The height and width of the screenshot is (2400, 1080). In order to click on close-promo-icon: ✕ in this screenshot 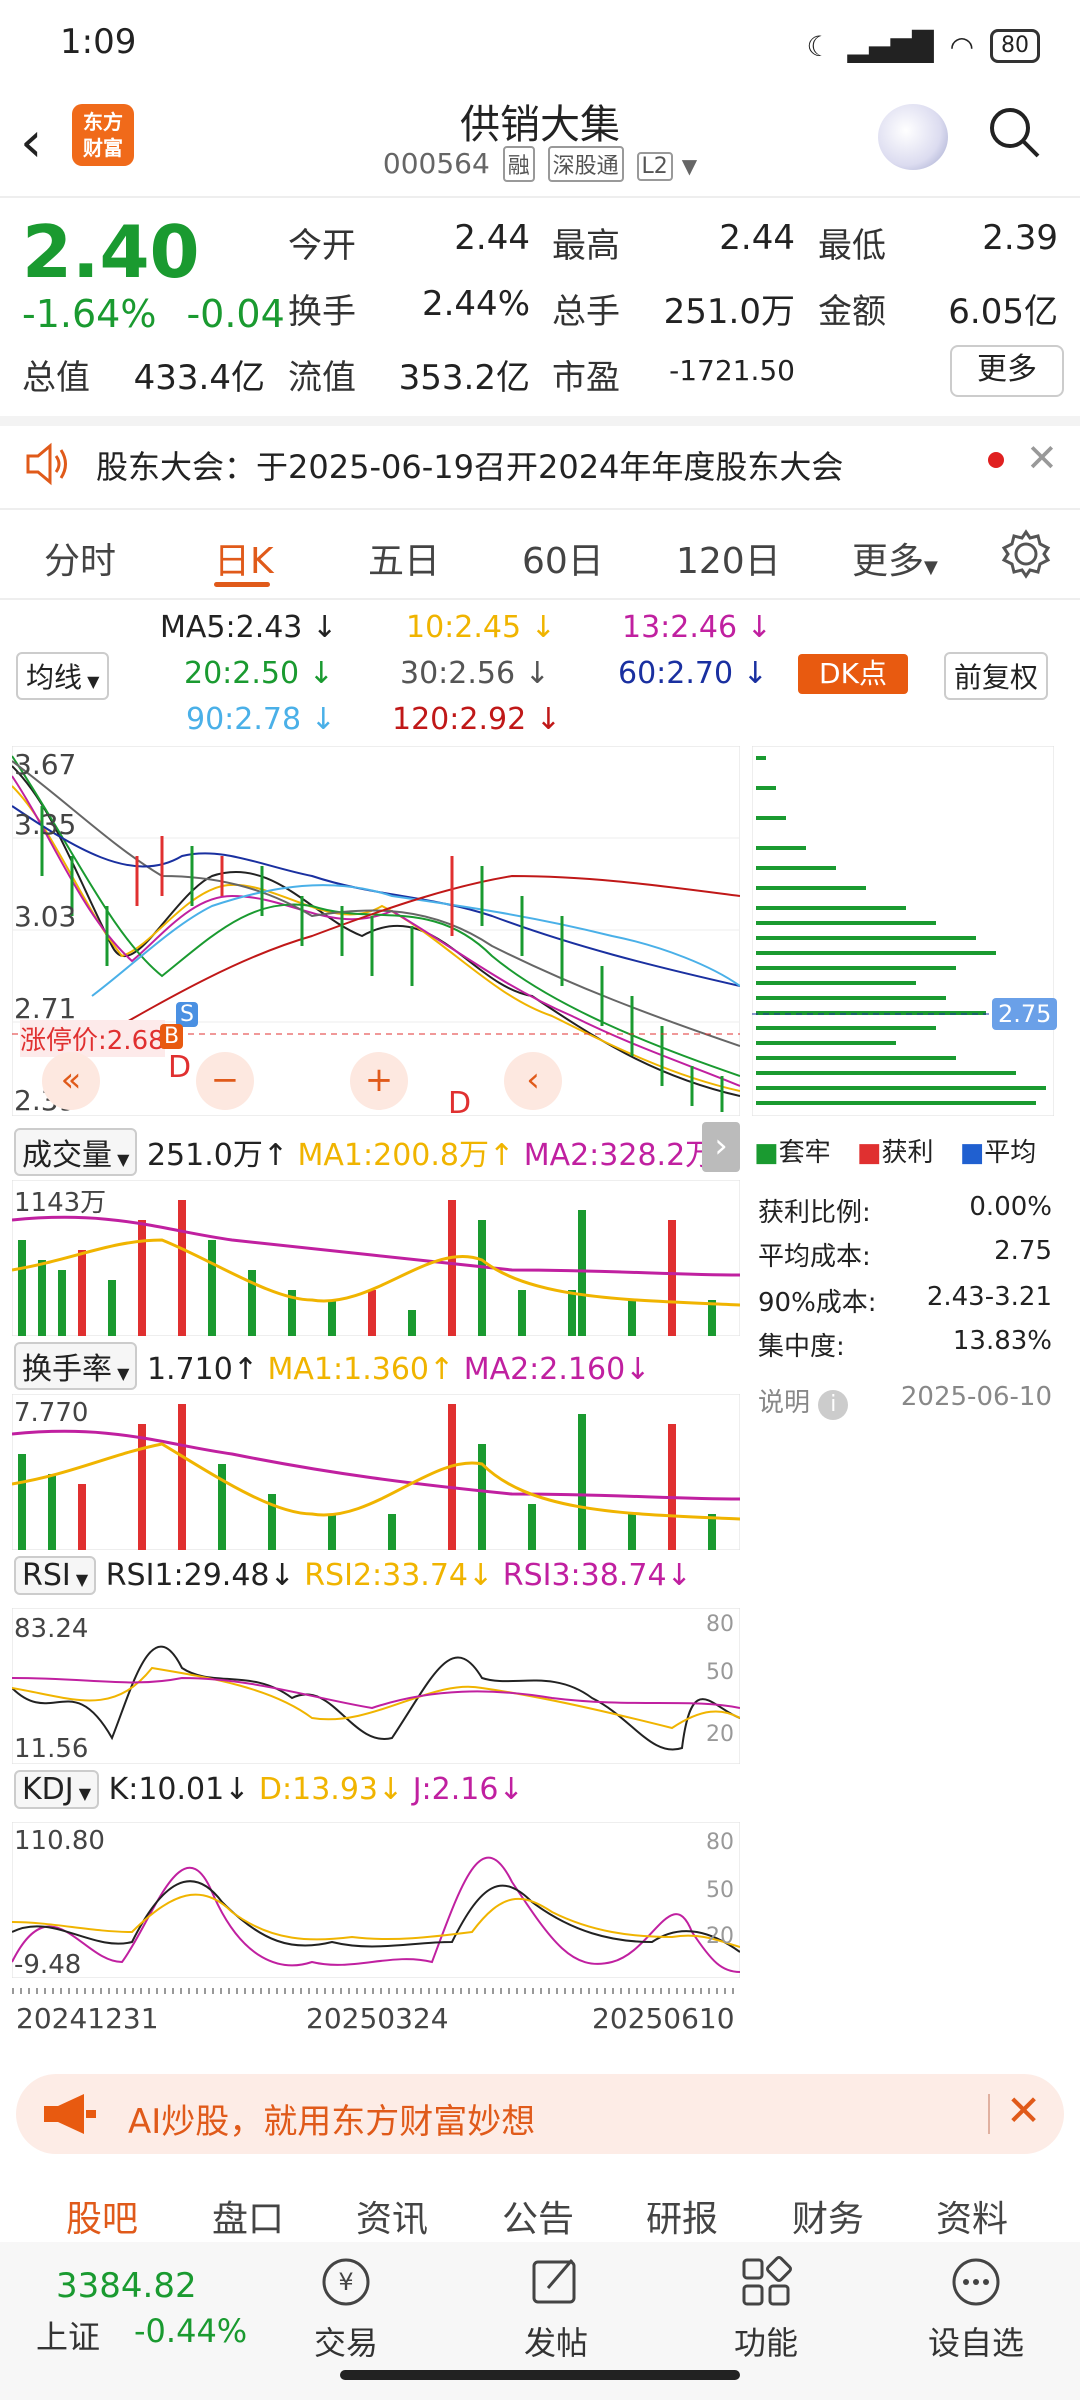, I will do `click(1023, 2110)`.